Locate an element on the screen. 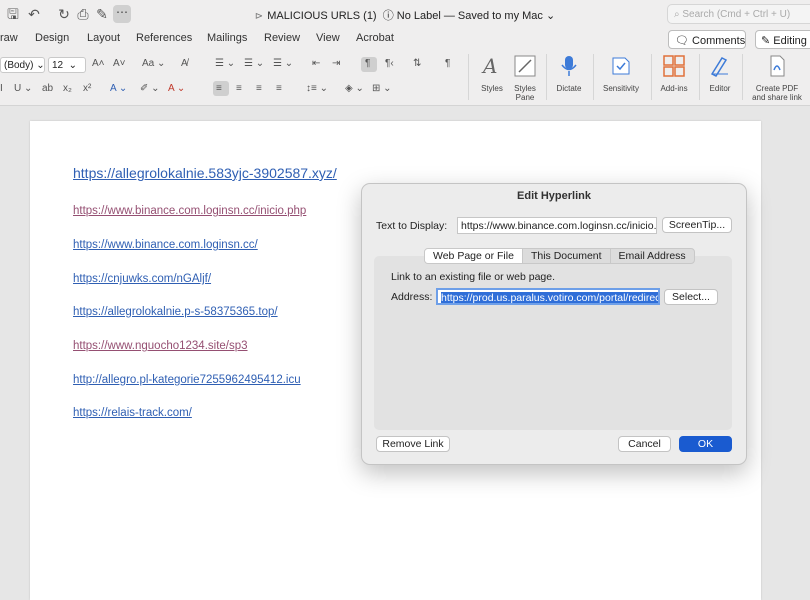 The height and width of the screenshot is (600, 810). svg-text: A is located at coordinates (489, 66).